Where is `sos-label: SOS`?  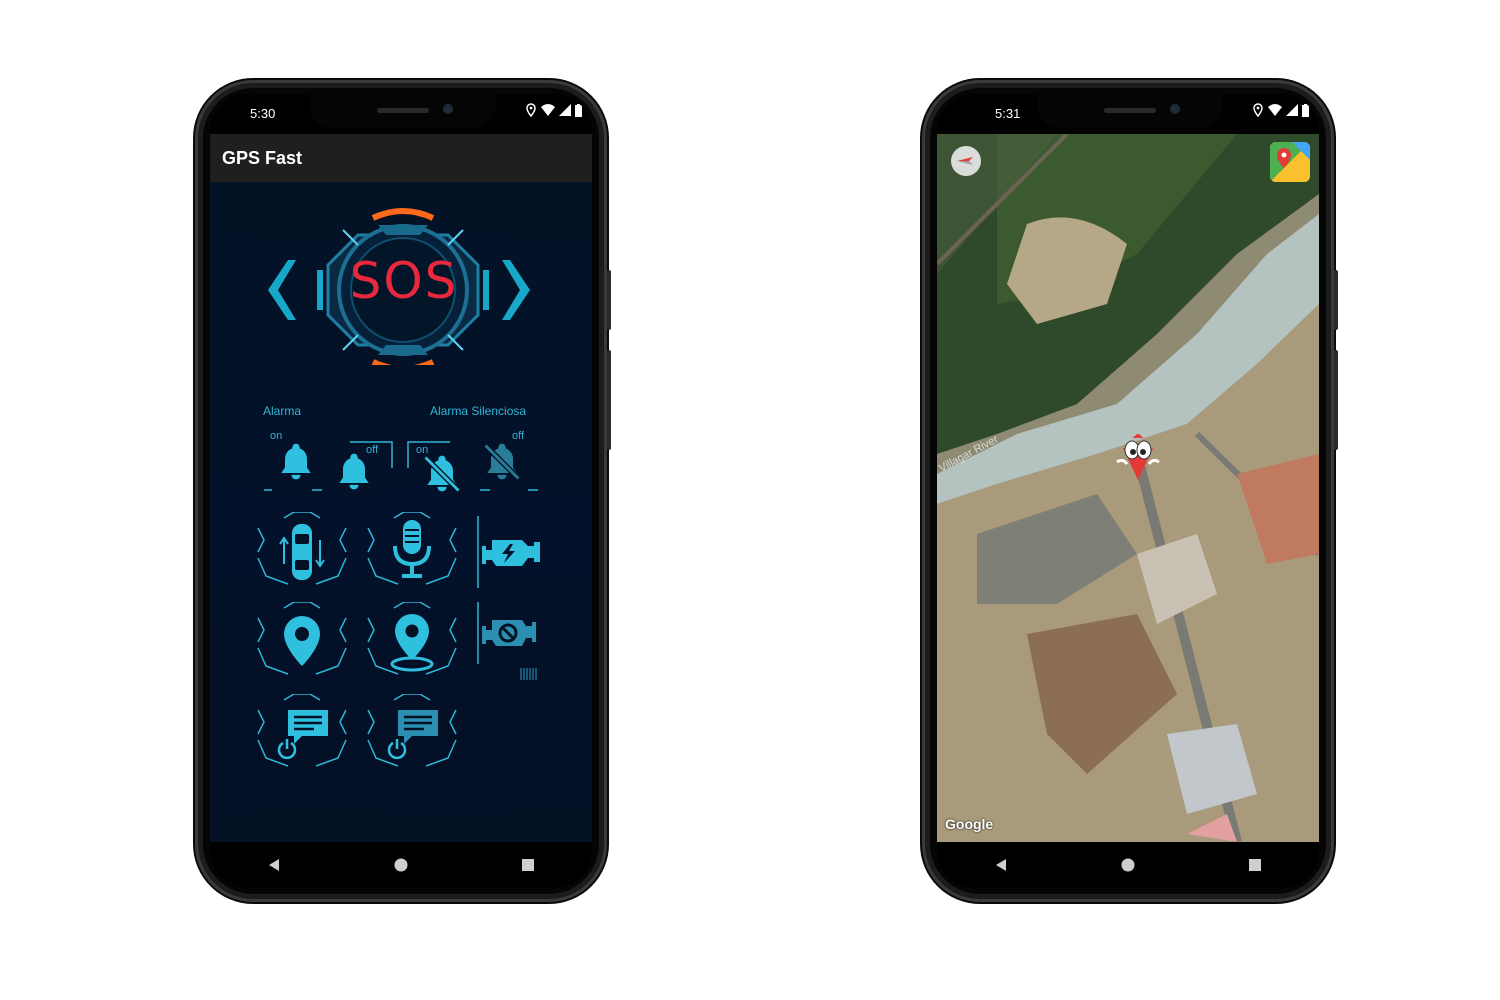
sos-label: SOS is located at coordinates (404, 281).